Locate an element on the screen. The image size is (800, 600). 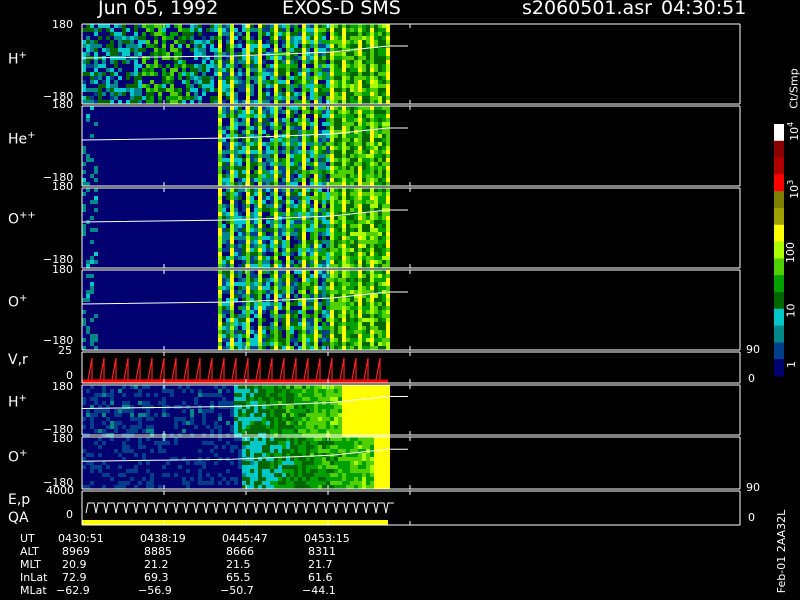
ephemeris-label-alt: ALT is located at coordinates (29, 551).